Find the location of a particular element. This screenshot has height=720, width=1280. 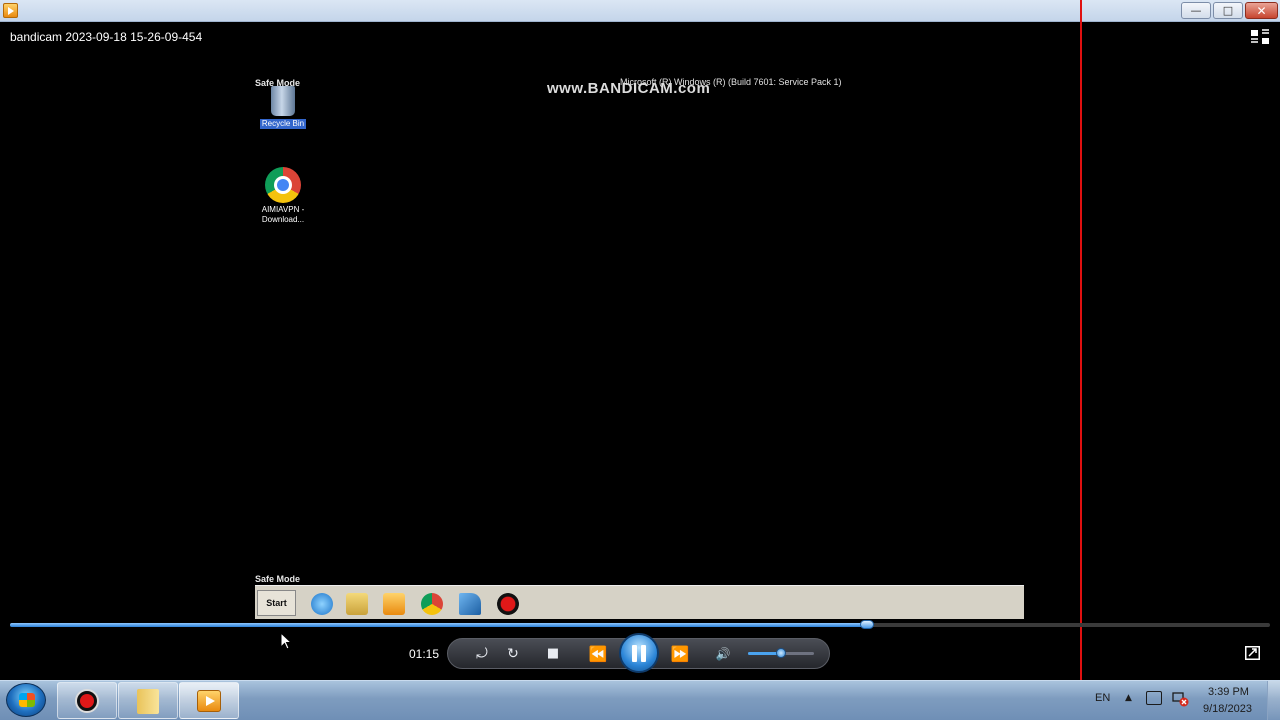

window-title-bar: — □ ✕ is located at coordinates (640, 11).